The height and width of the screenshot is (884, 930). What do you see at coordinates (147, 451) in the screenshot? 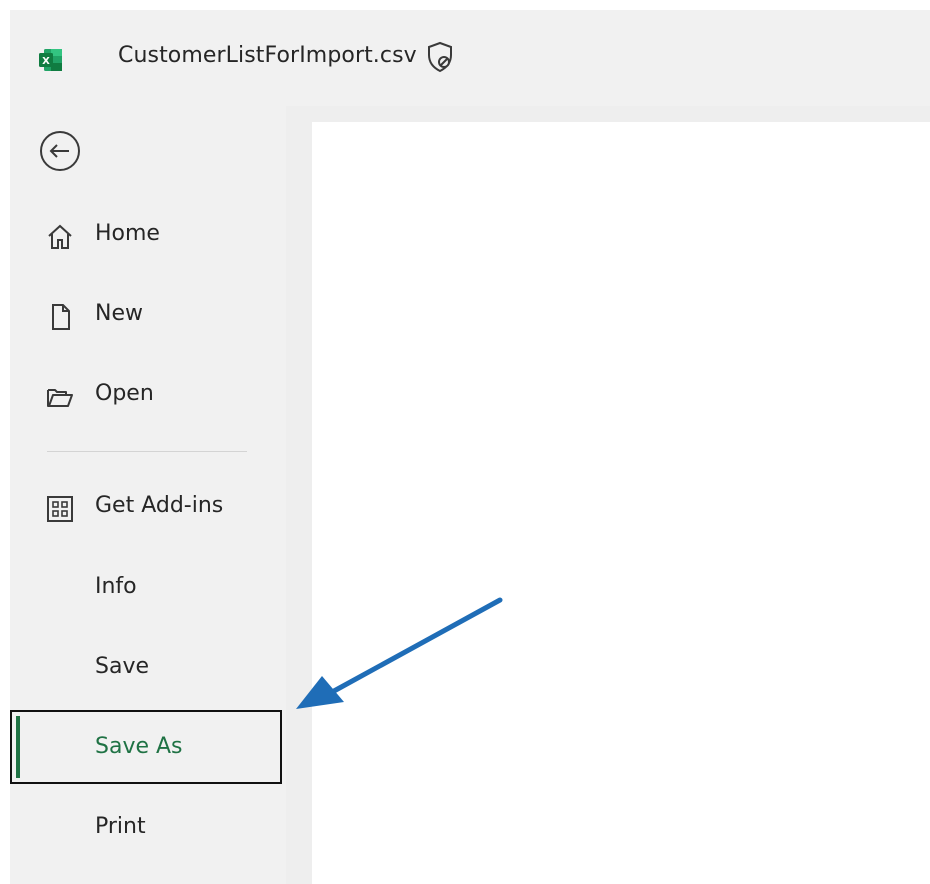
I see `menu-separator` at bounding box center [147, 451].